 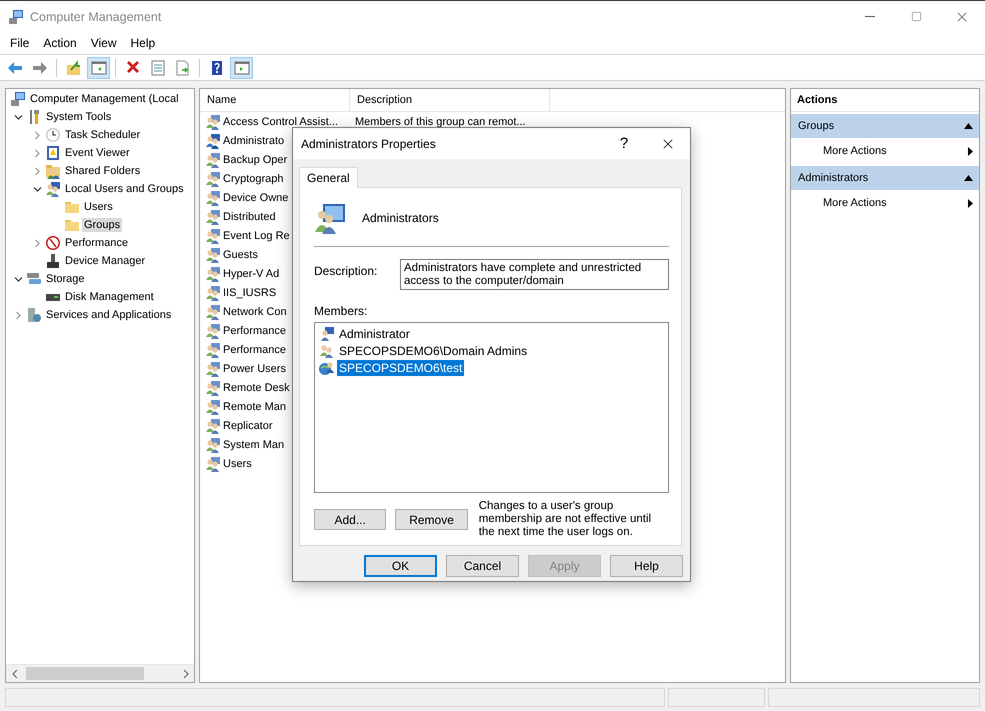 What do you see at coordinates (482, 566) in the screenshot?
I see `dialog-button: Cancel` at bounding box center [482, 566].